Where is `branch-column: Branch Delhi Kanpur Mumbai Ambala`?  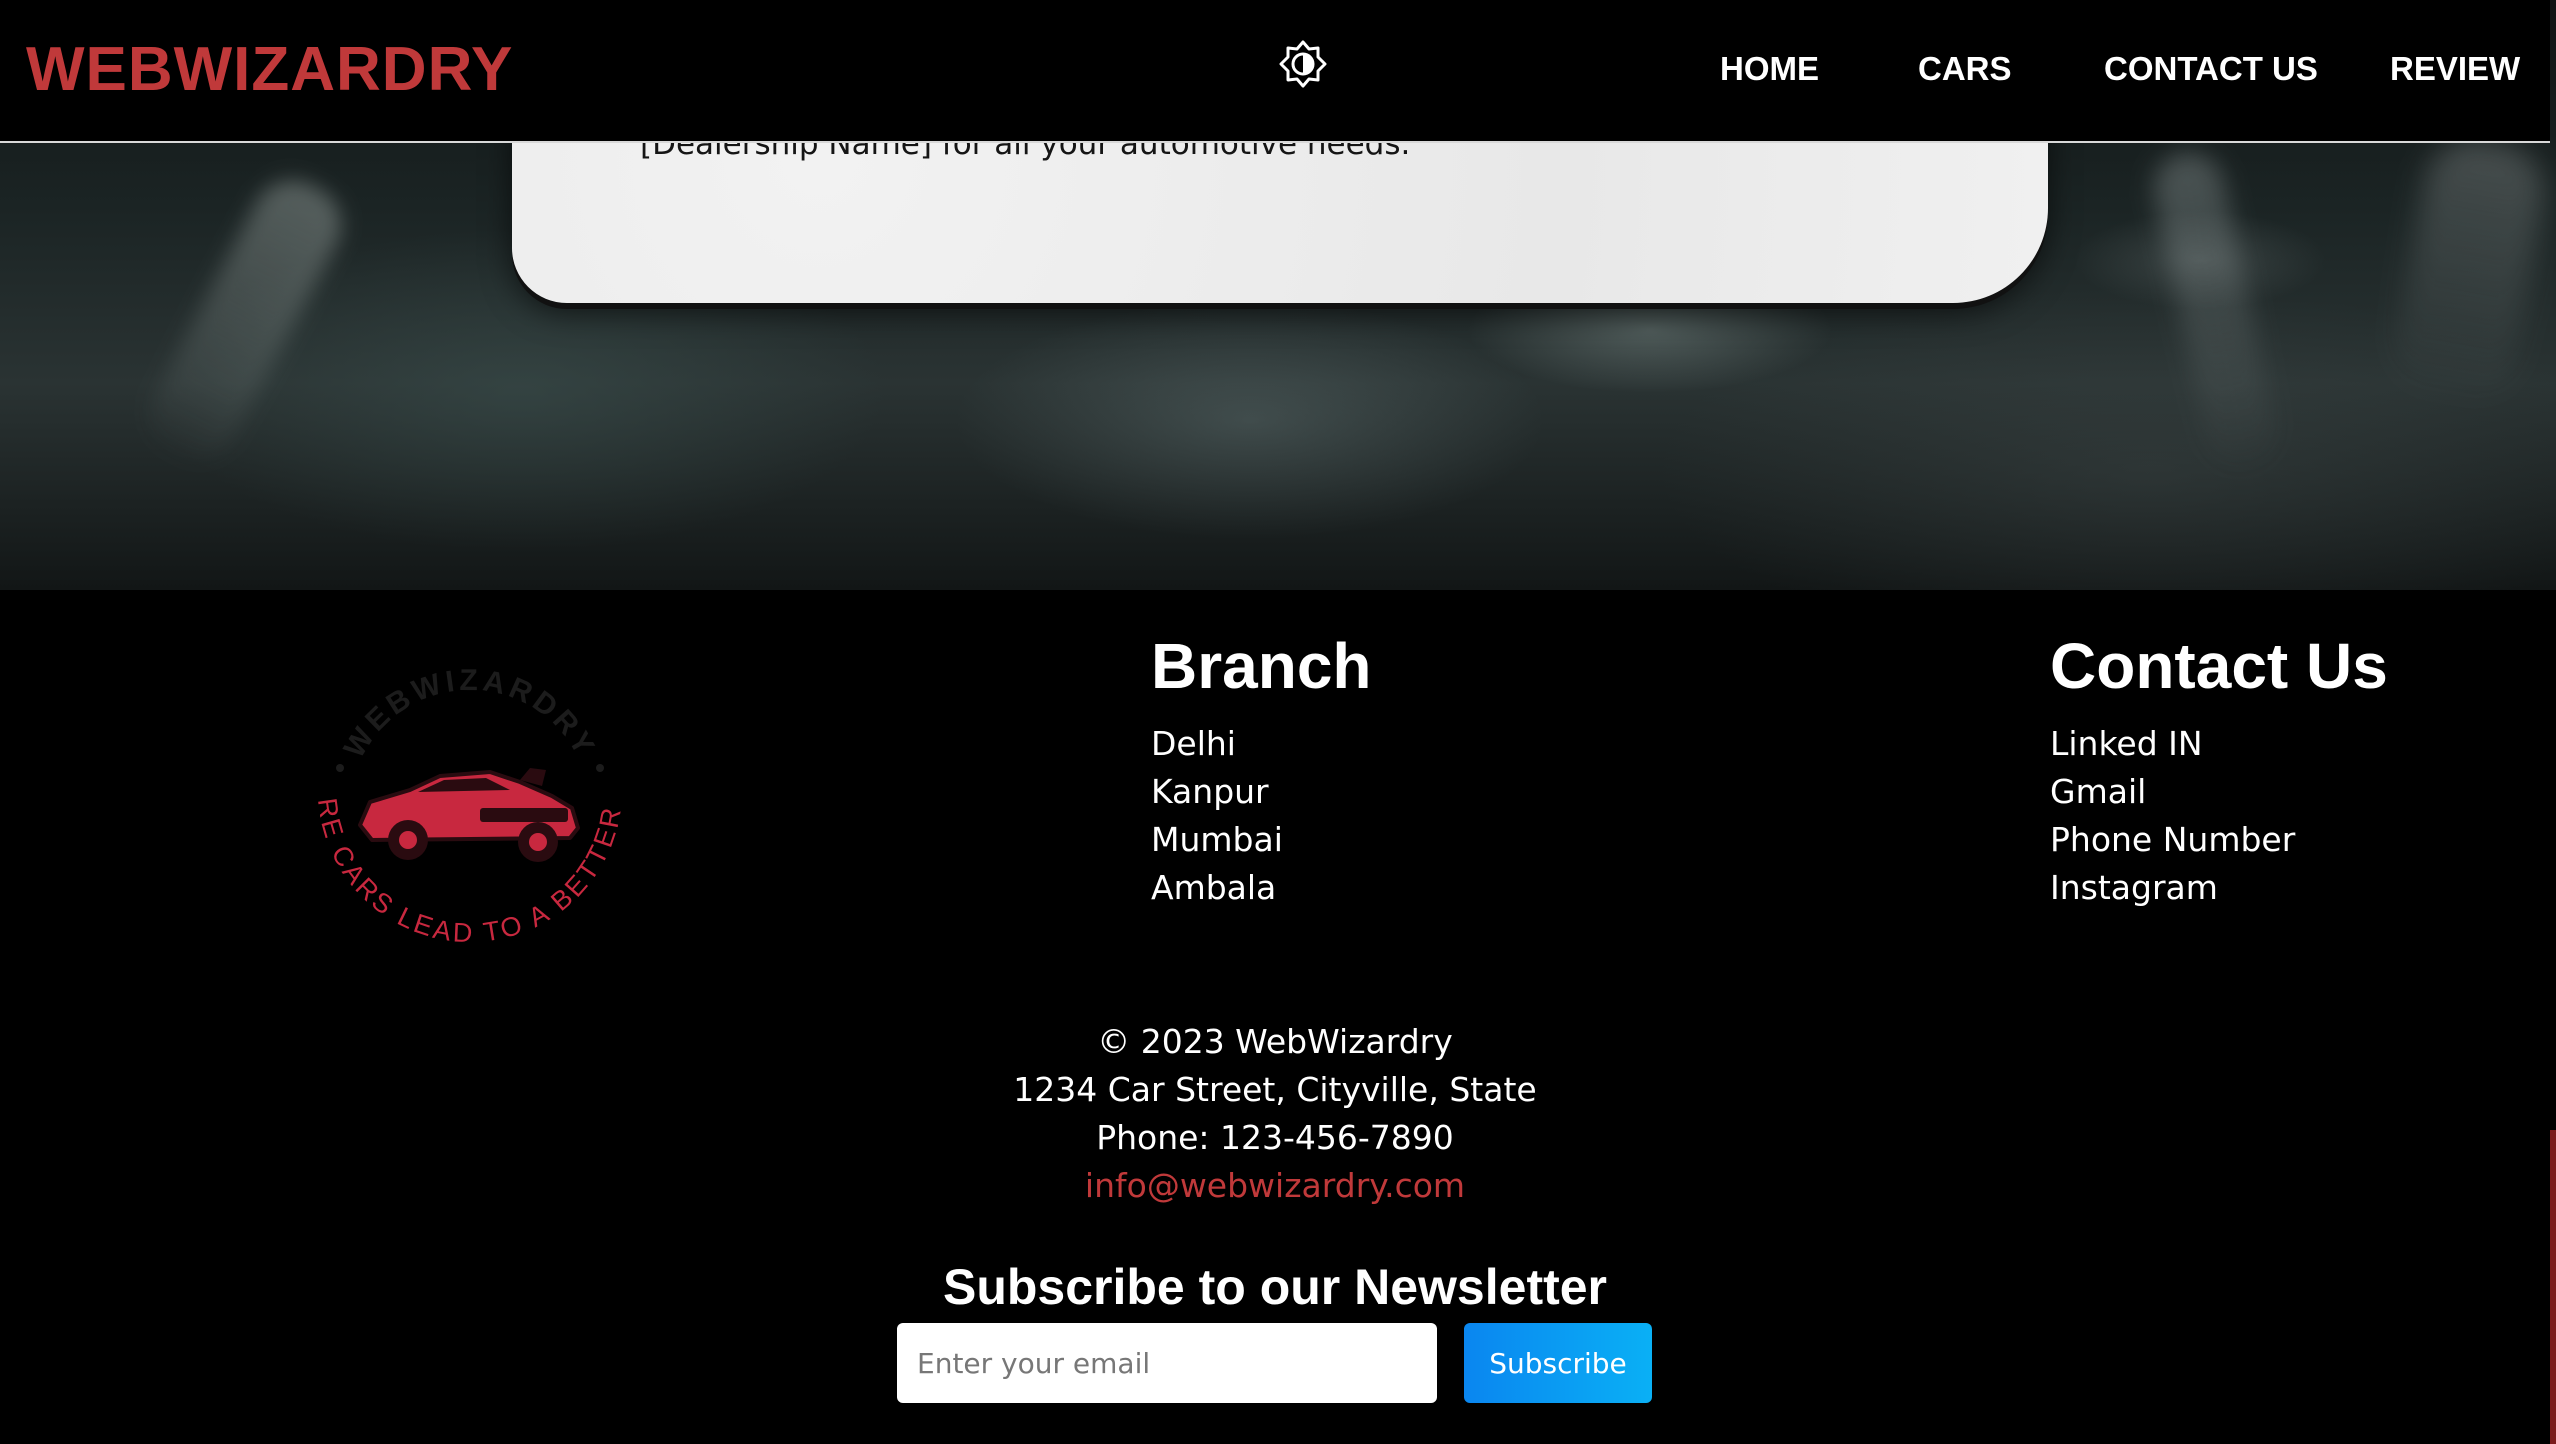 branch-column: Branch Delhi Kanpur Mumbai Ambala is located at coordinates (1261, 773).